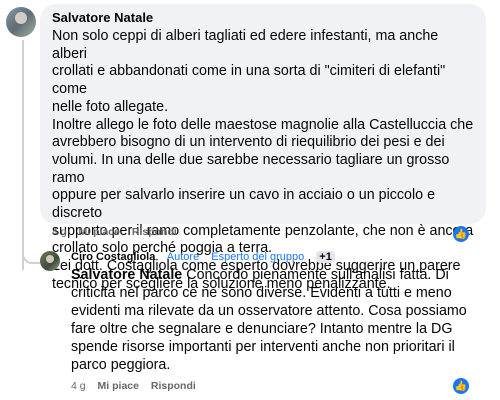 This screenshot has width=500, height=400. Describe the element at coordinates (173, 386) in the screenshot. I see `reply-reply-button: Rispondi` at that location.